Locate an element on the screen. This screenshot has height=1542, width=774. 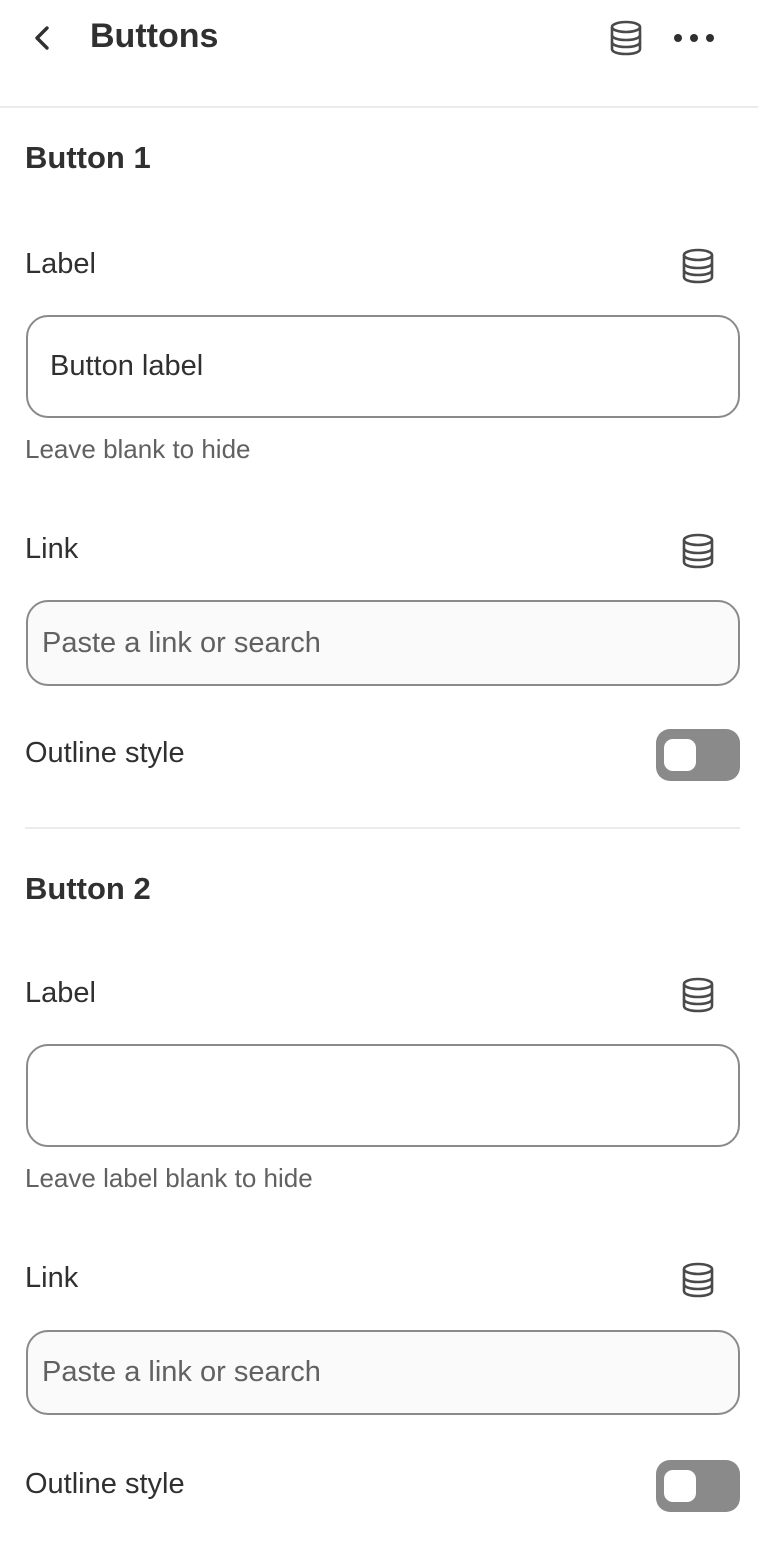
ellipsis-horizontal-icon is located at coordinates (694, 38).